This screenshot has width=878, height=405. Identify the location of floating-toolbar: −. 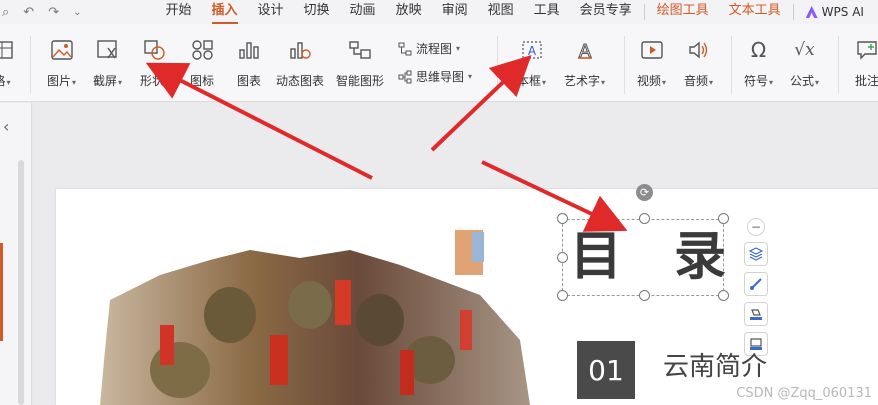
(756, 287).